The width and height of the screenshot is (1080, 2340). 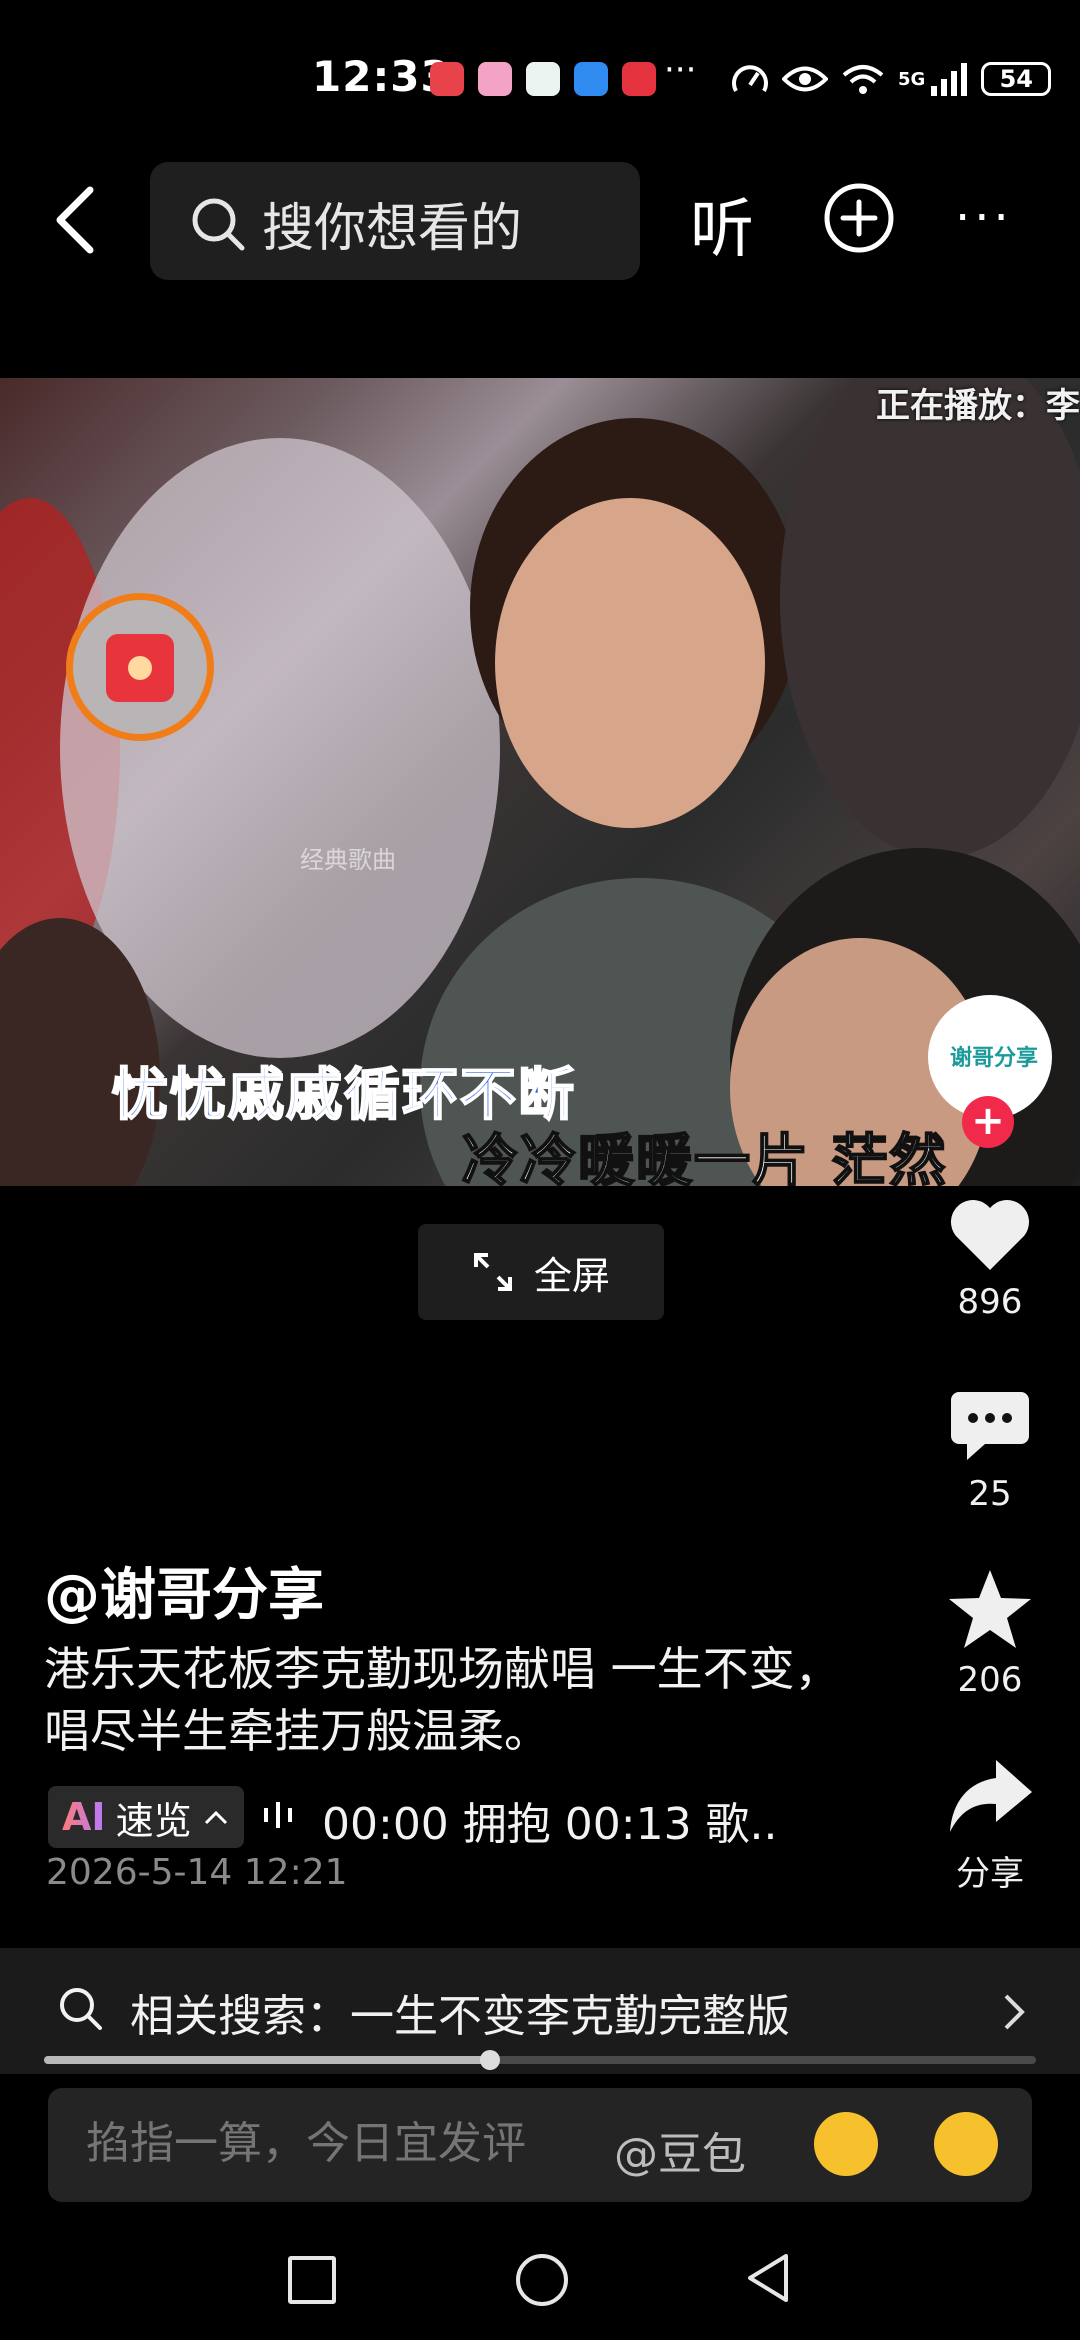 I want to click on back-arrow-icon, so click(x=78, y=220).